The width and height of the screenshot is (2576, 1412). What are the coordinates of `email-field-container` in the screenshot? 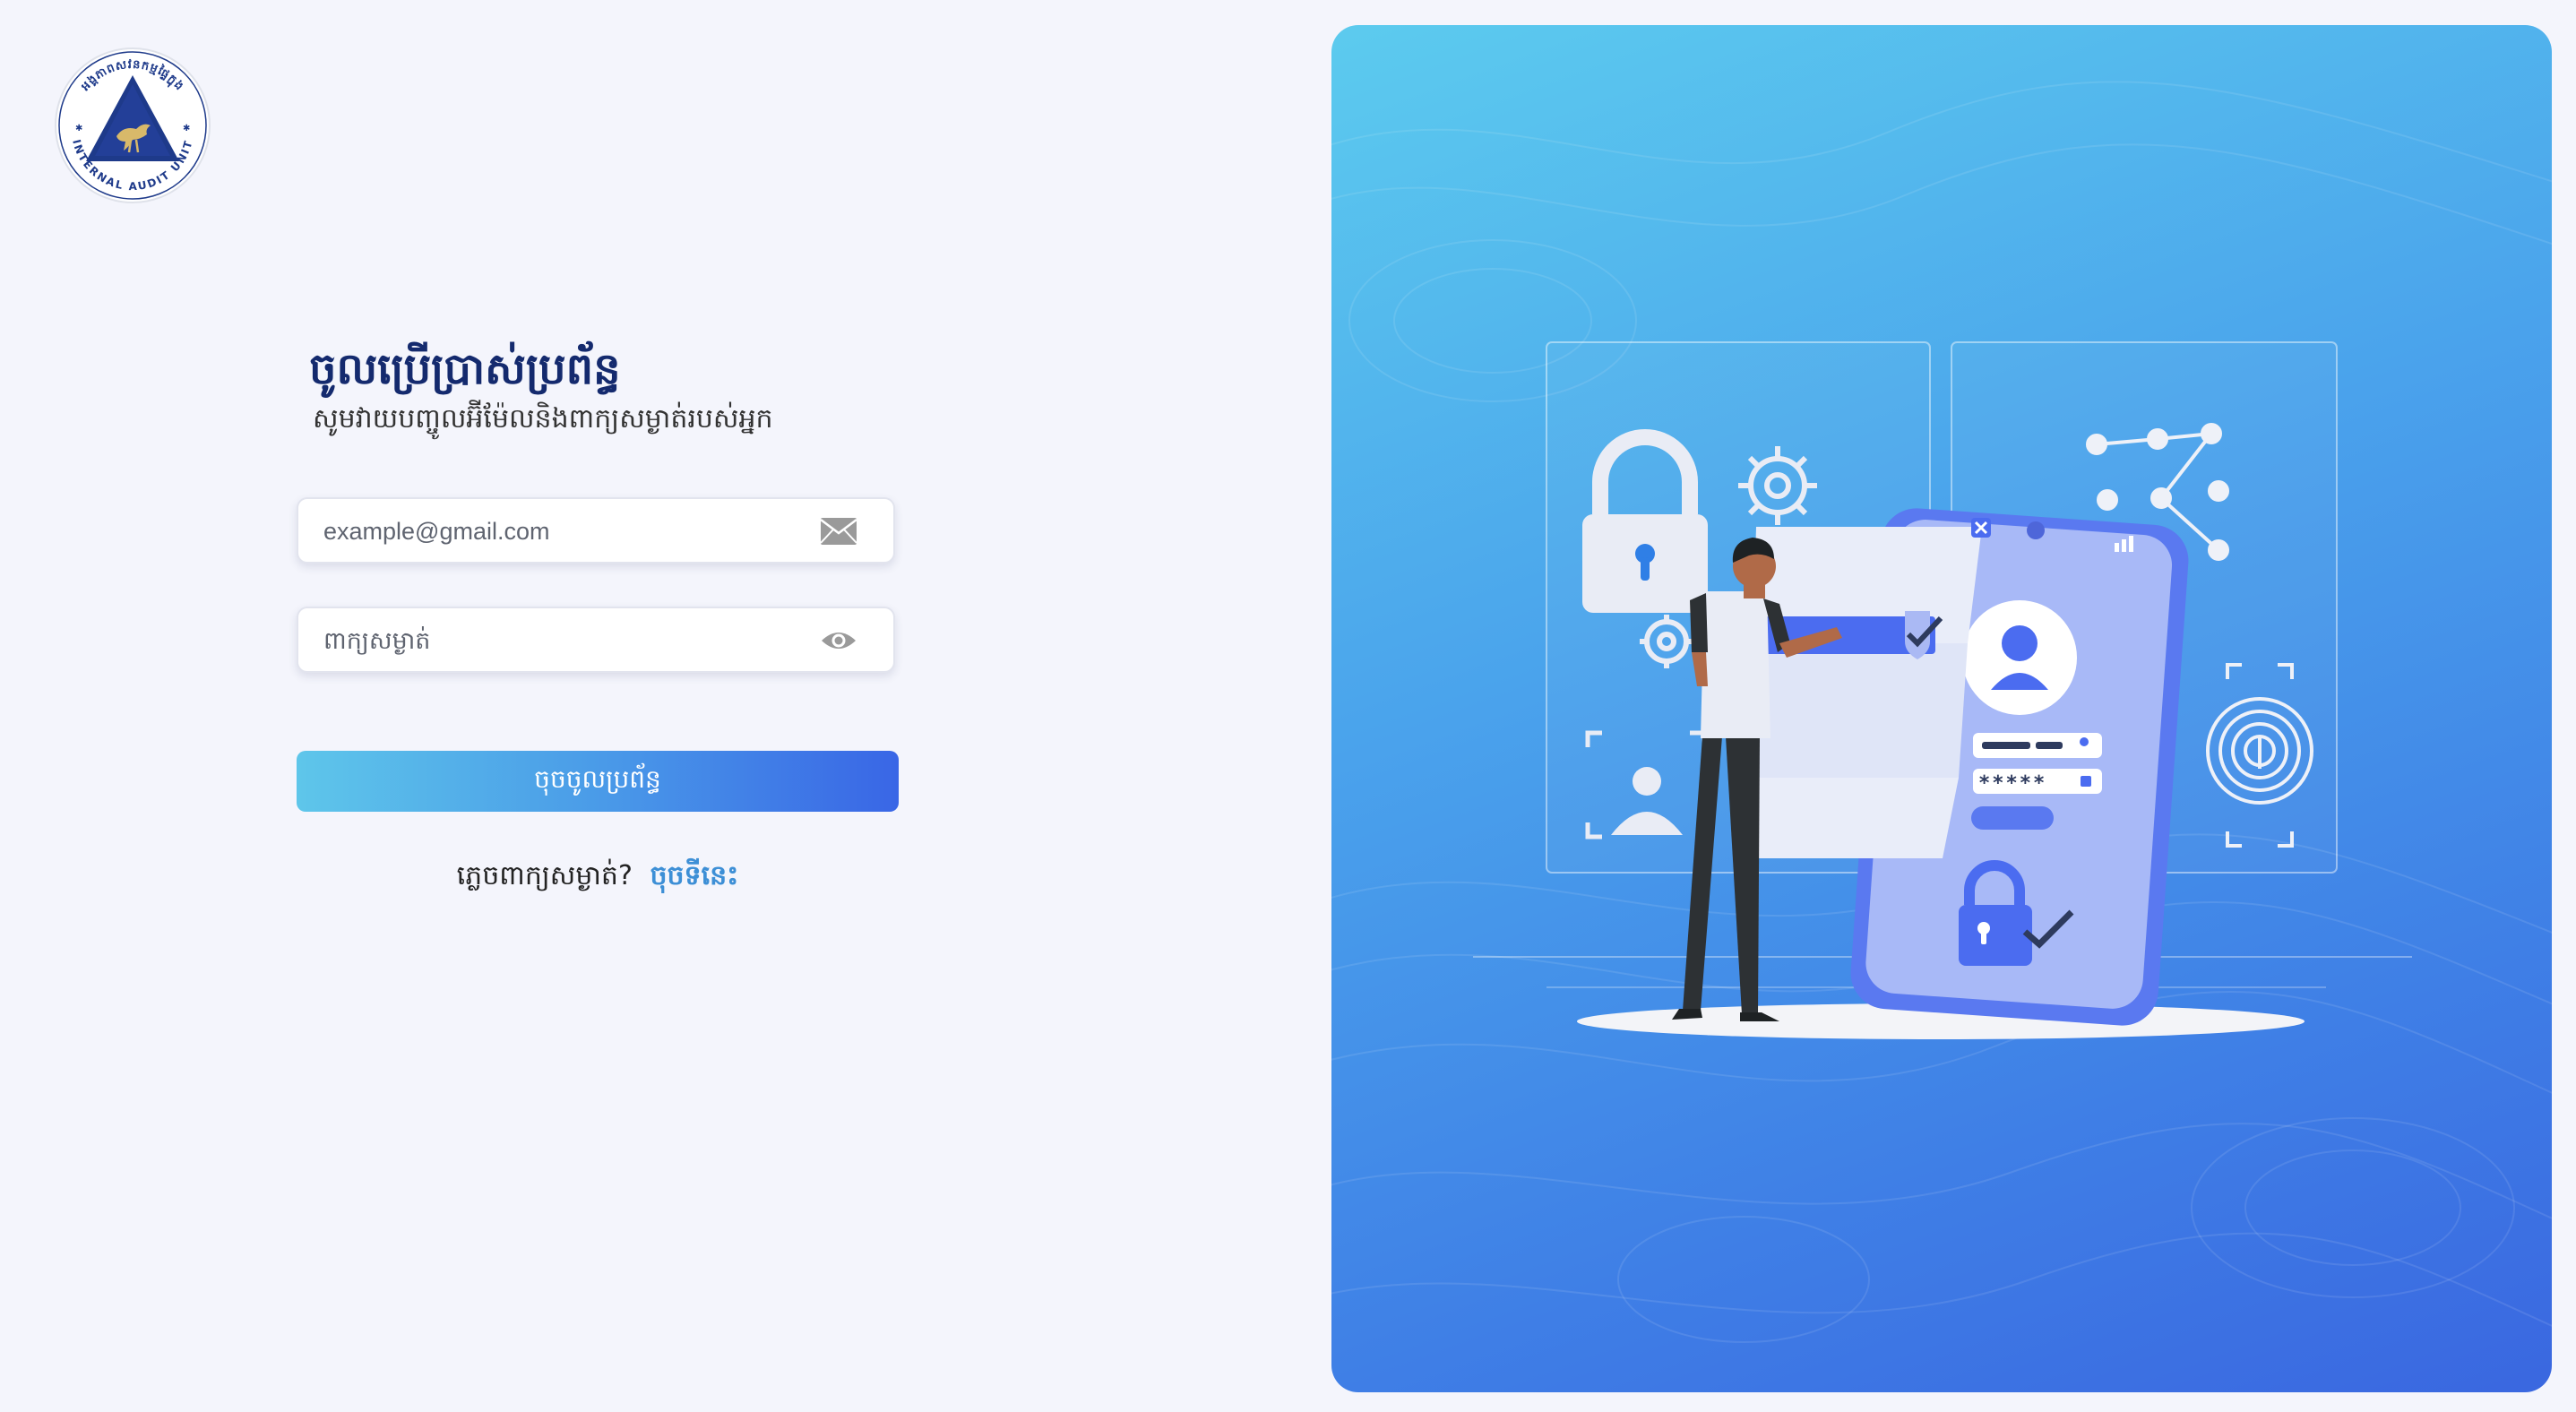 It's located at (596, 530).